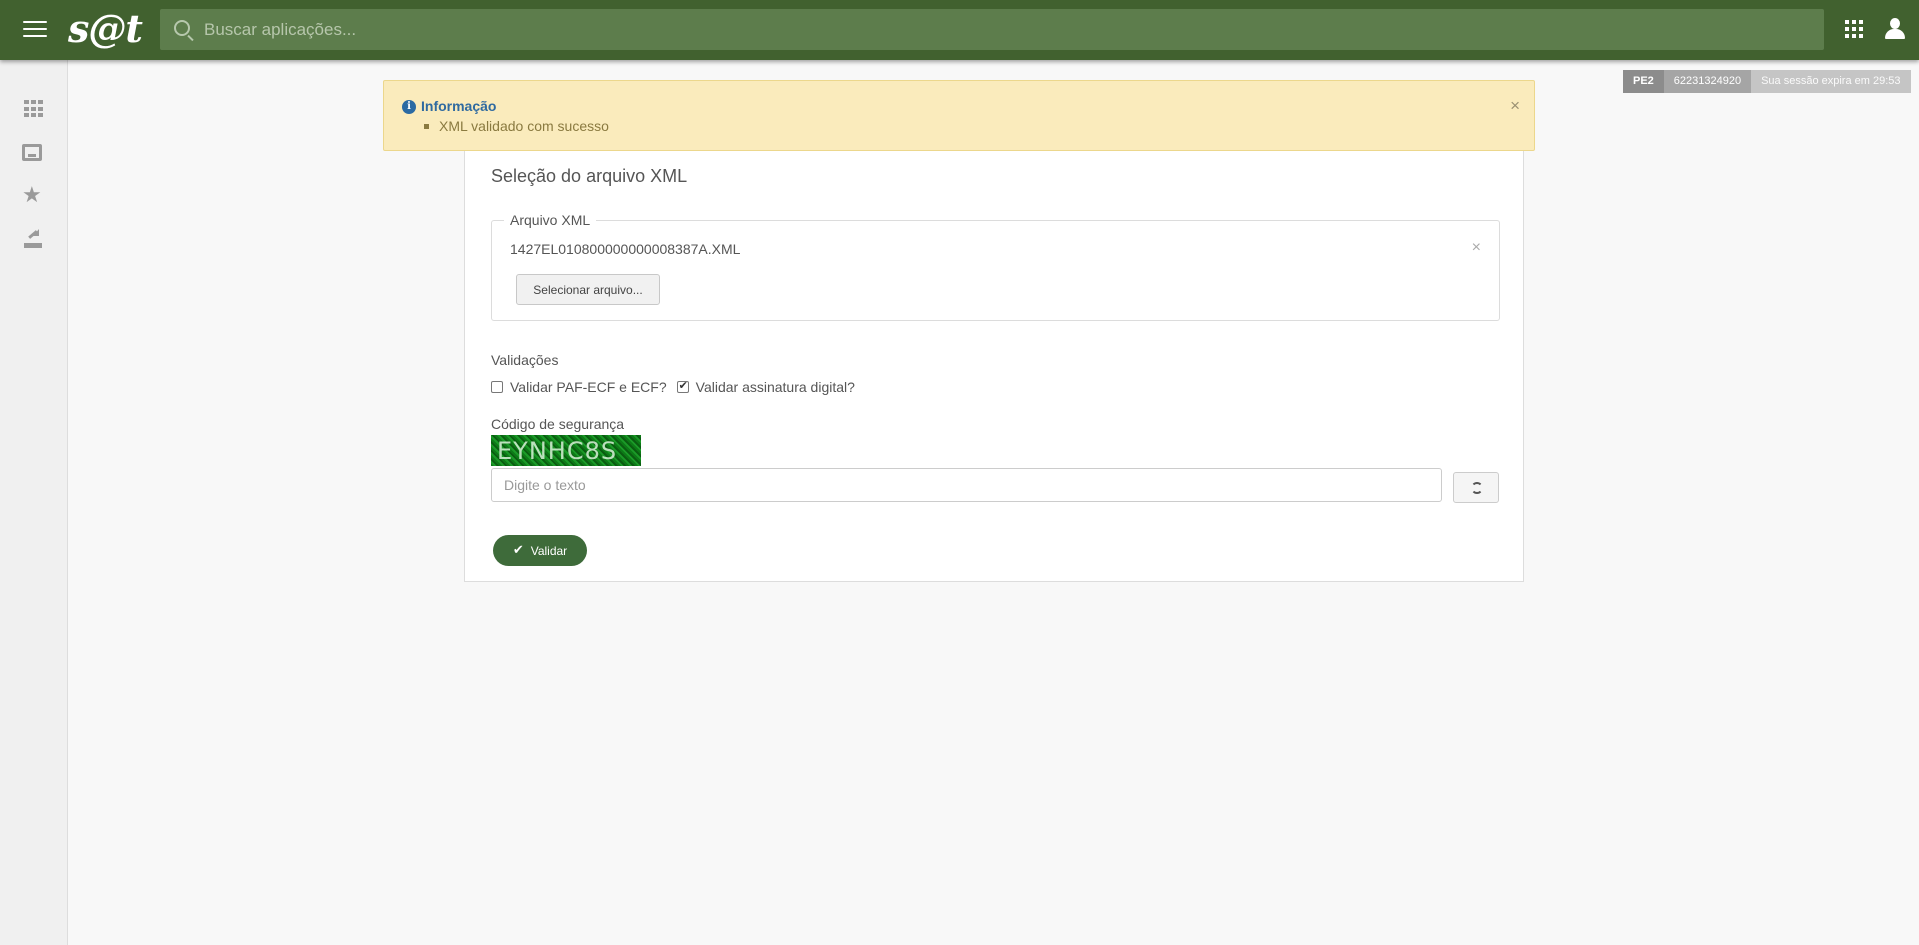 The height and width of the screenshot is (945, 1919). What do you see at coordinates (1476, 248) in the screenshot?
I see `remove-file-button: ×` at bounding box center [1476, 248].